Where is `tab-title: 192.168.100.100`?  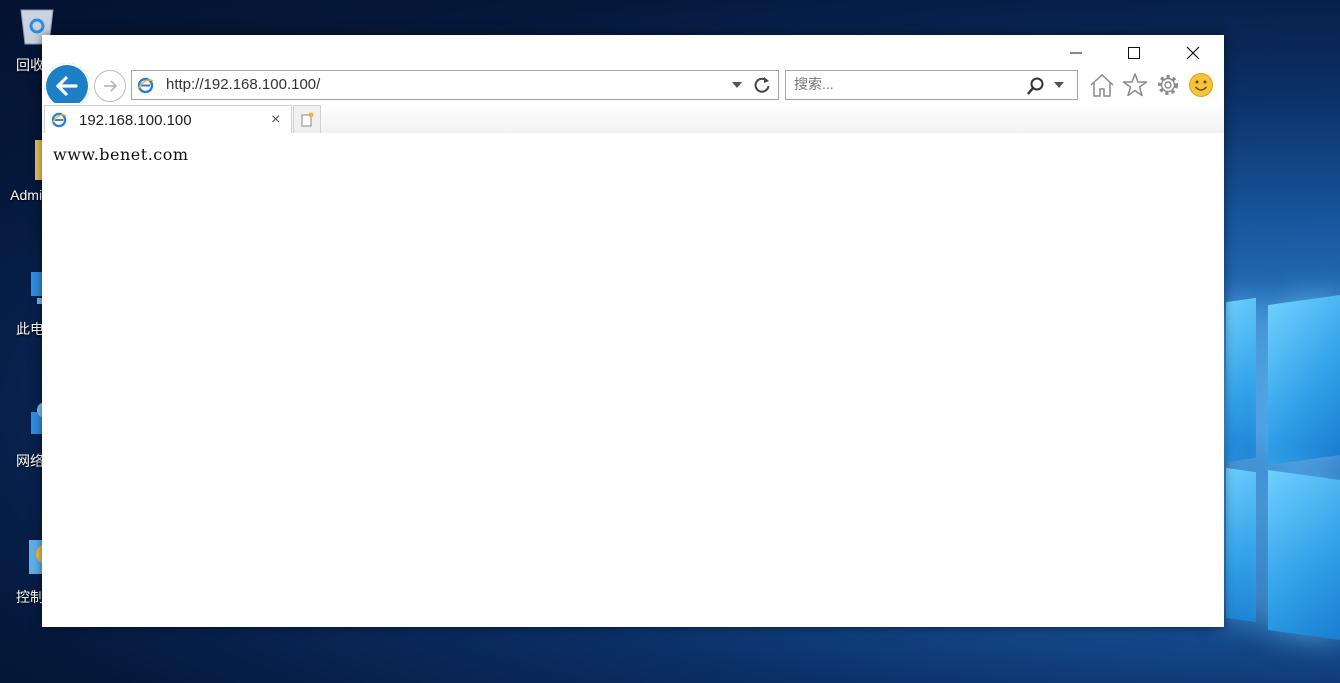
tab-title: 192.168.100.100 is located at coordinates (135, 120).